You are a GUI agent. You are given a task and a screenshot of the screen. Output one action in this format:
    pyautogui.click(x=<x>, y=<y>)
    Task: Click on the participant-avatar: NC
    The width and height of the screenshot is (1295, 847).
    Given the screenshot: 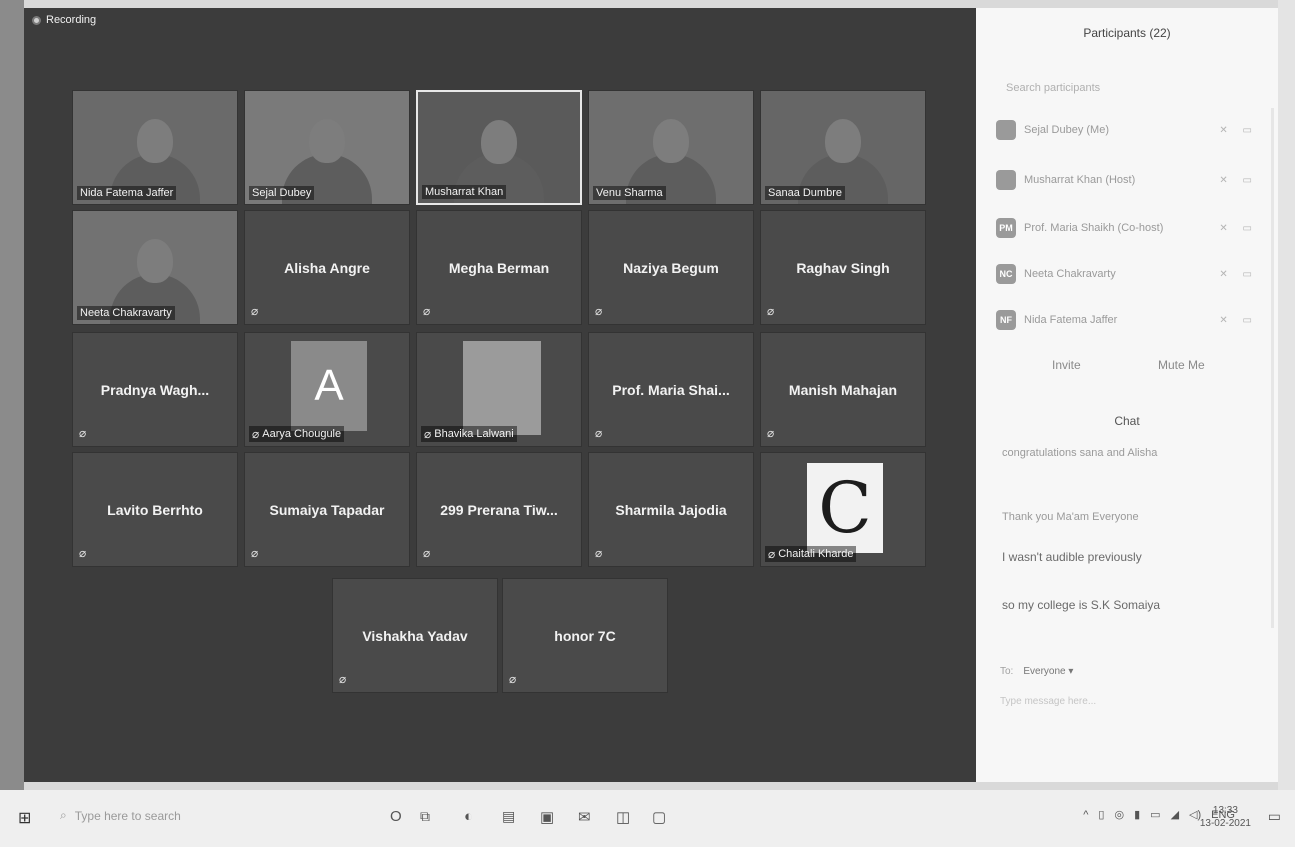 What is the action you would take?
    pyautogui.click(x=1006, y=274)
    